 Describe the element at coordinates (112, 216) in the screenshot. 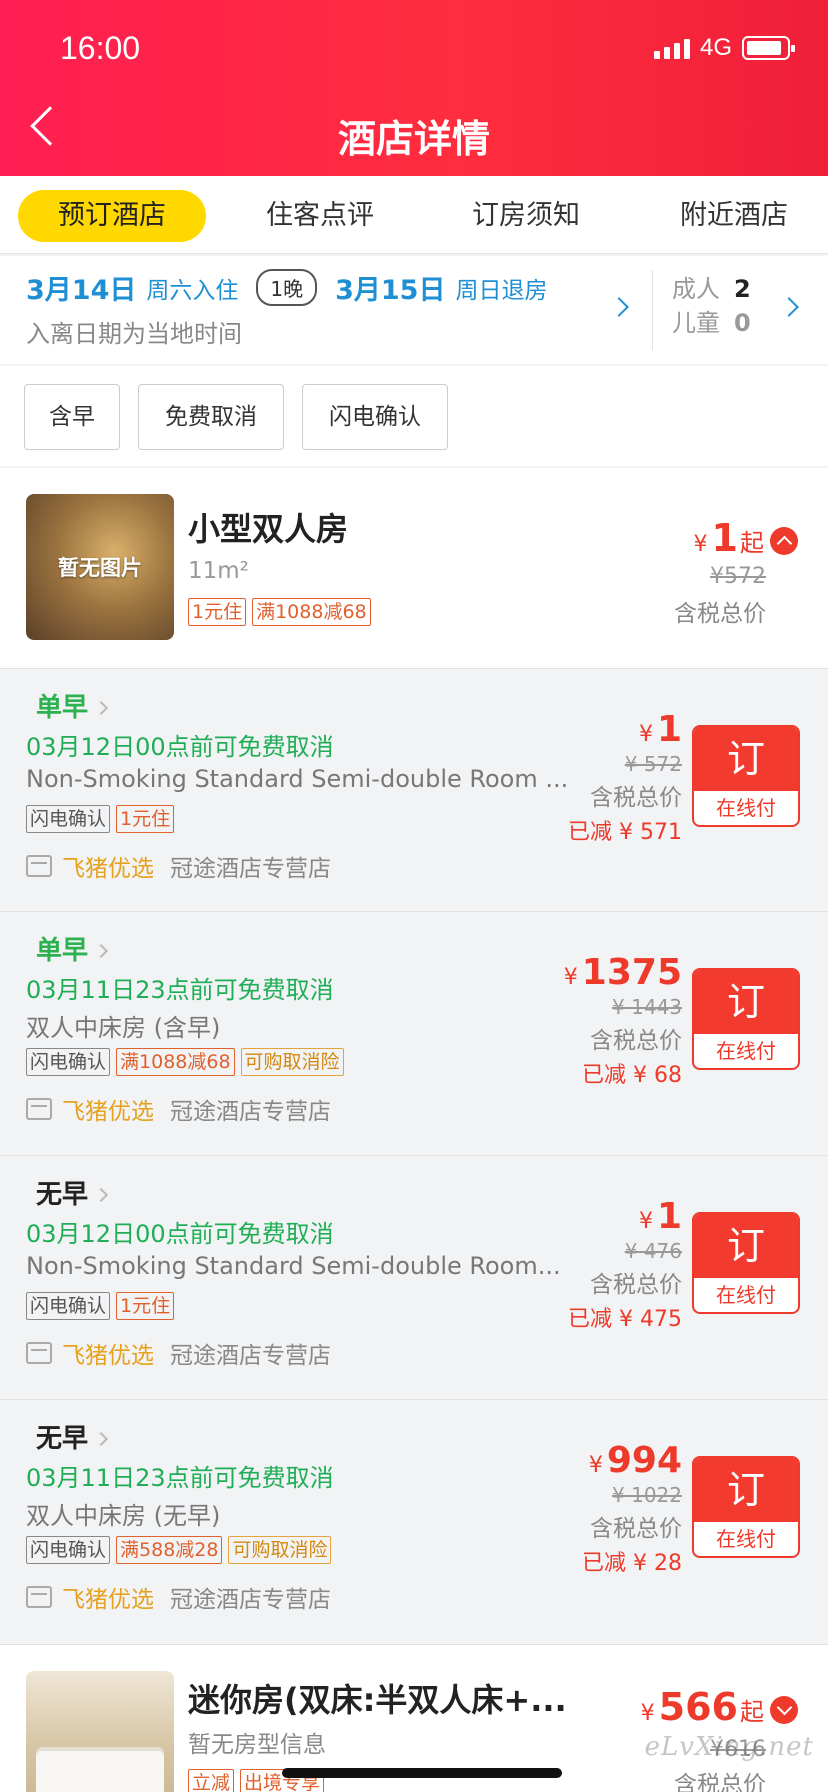

I see `tab-book-hotel: 预订酒店` at that location.